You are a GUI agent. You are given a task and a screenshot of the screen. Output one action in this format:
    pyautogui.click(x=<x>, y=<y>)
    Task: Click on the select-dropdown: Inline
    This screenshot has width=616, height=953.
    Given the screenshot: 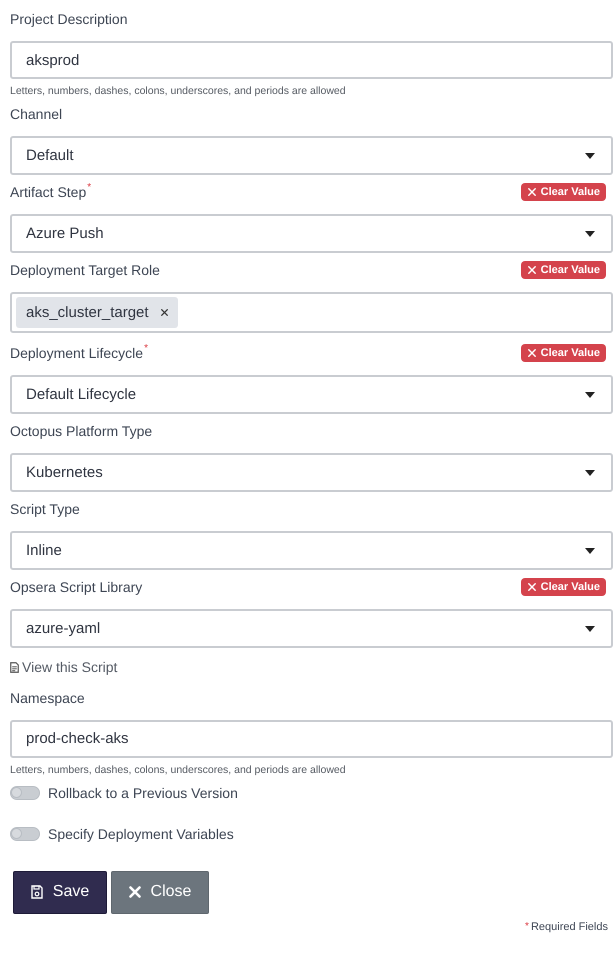 What is the action you would take?
    pyautogui.click(x=311, y=550)
    